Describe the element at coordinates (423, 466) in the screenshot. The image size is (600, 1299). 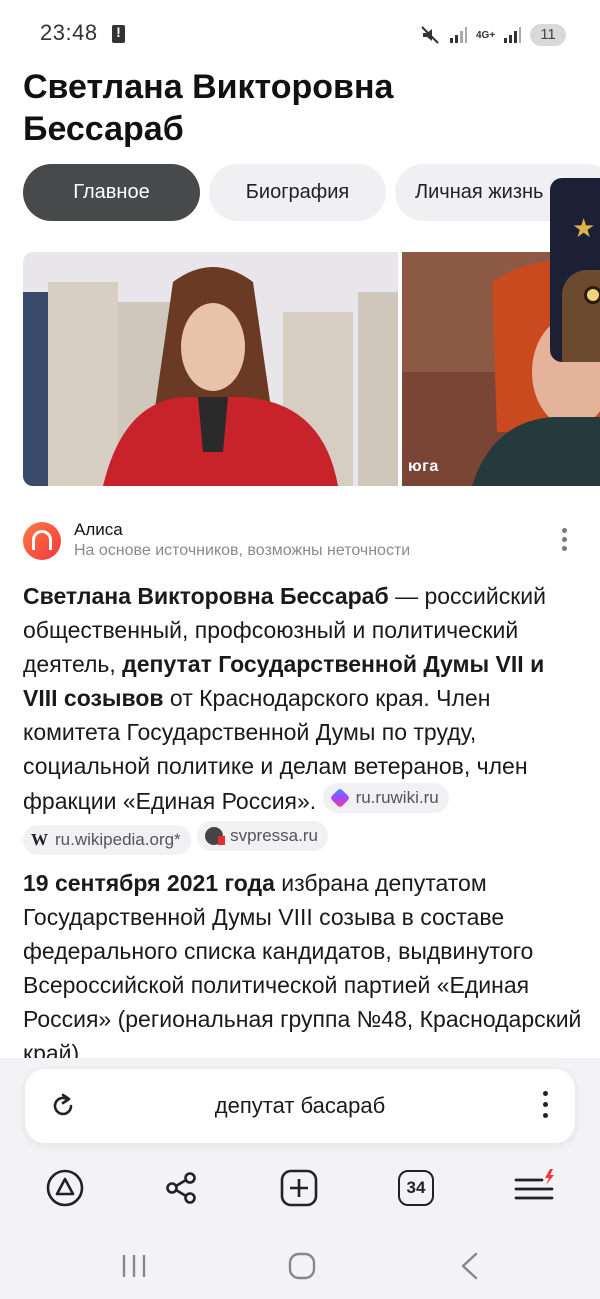
I see `photo-watermark: юга` at that location.